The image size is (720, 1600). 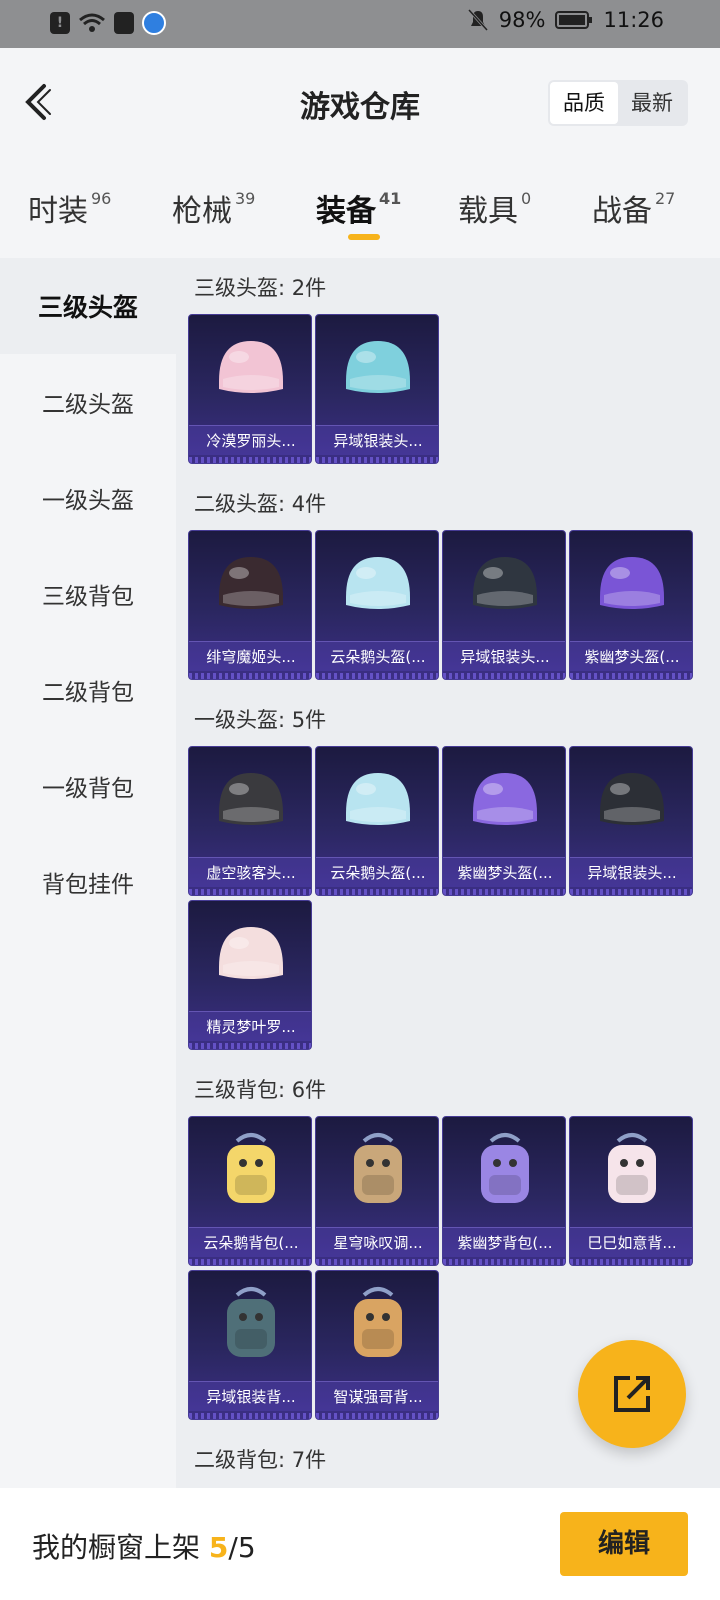 I want to click on sidebar-item-level2-backpack: 二级背包, so click(x=88, y=690).